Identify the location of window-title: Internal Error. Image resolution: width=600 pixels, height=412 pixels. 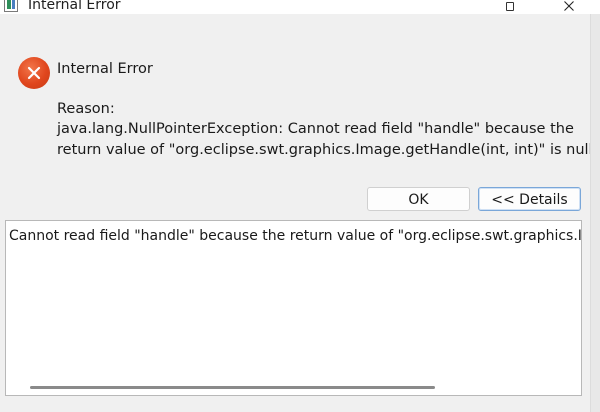
(74, 6).